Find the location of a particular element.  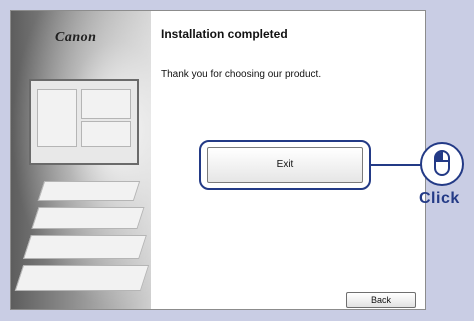

monitor-graphic is located at coordinates (84, 122).